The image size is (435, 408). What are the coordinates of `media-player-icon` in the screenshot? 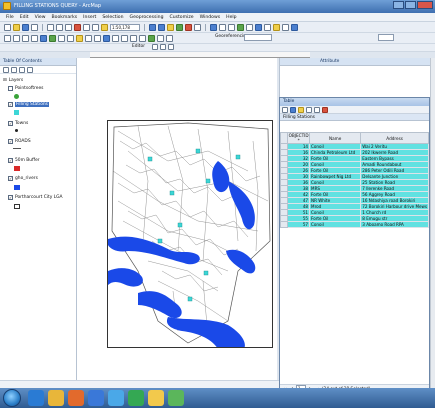 It's located at (76, 398).